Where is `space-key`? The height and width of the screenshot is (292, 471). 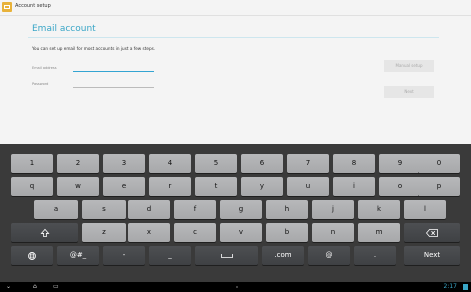 space-key is located at coordinates (226, 255).